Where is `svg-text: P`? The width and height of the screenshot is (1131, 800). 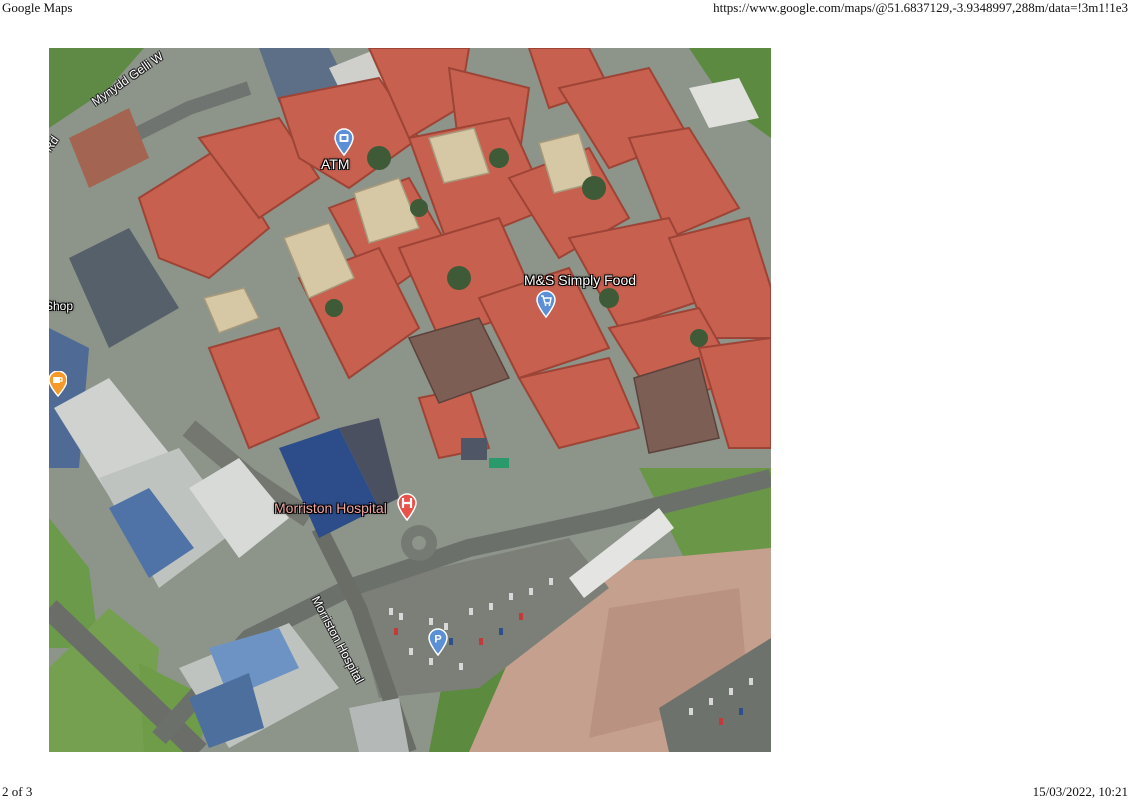
svg-text: P is located at coordinates (437, 640).